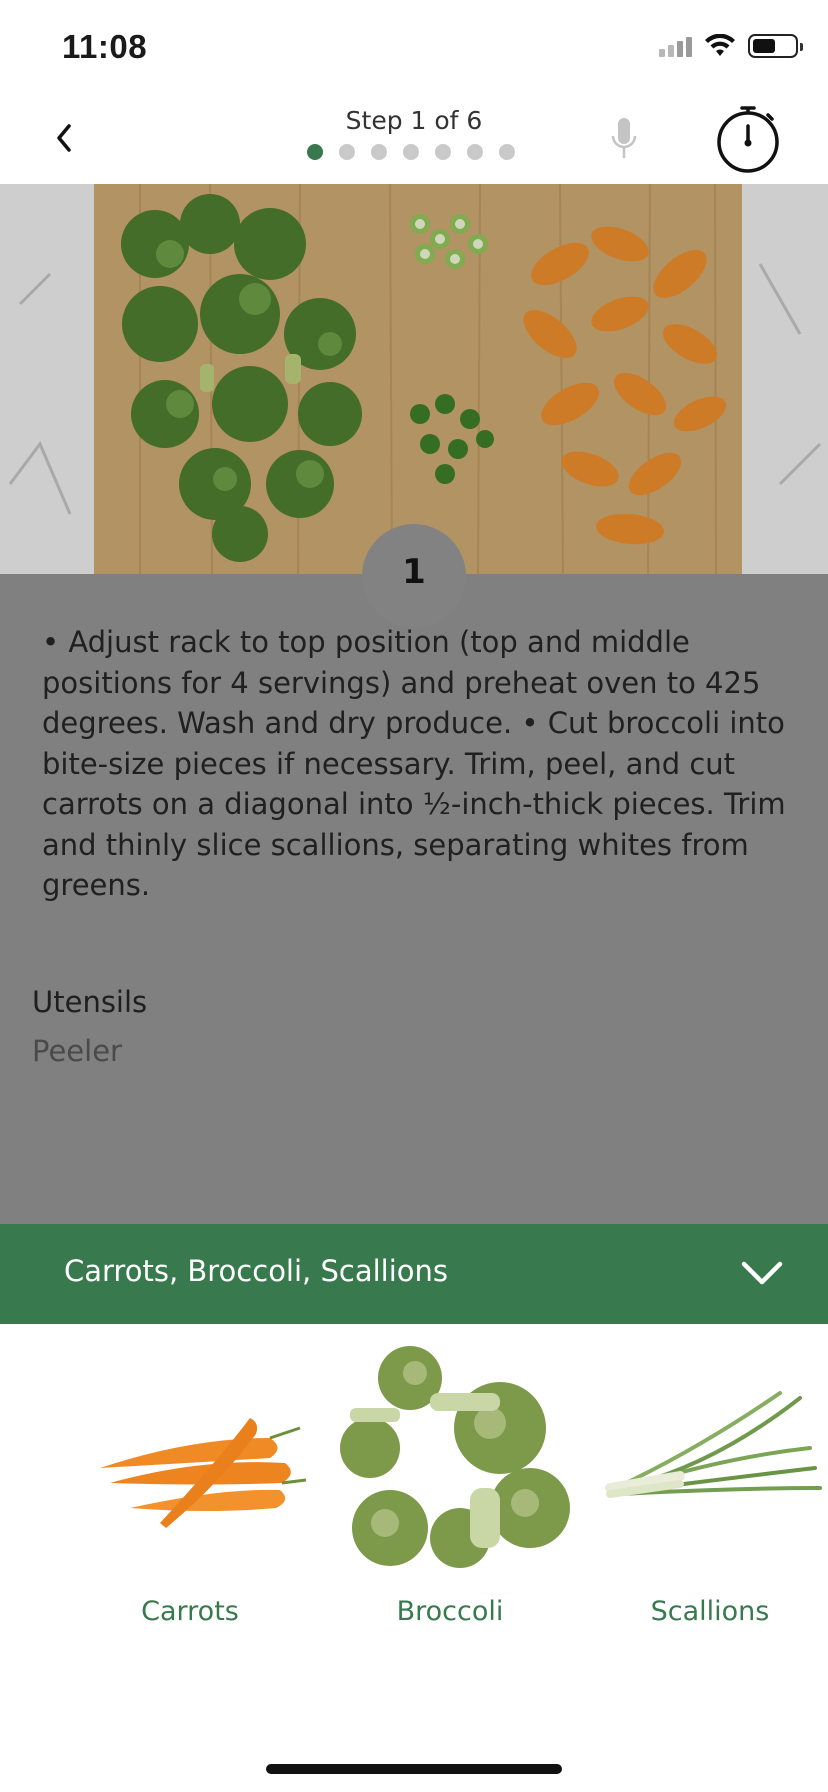 The width and height of the screenshot is (828, 1792). I want to click on ingredient-carrots: Carrots, so click(183, 1484).